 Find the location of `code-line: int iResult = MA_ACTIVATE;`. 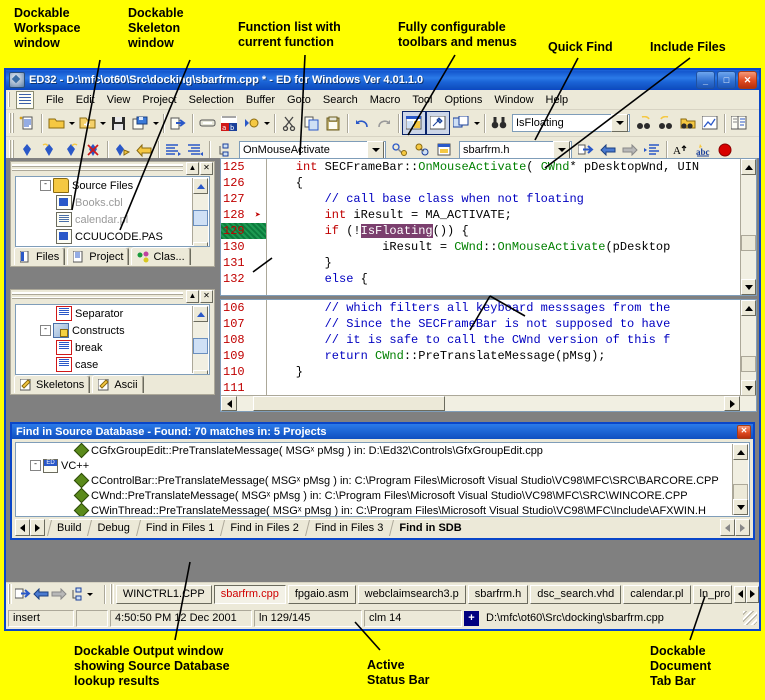

code-line: int iResult = MA_ACTIVATE; is located at coordinates (503, 215).